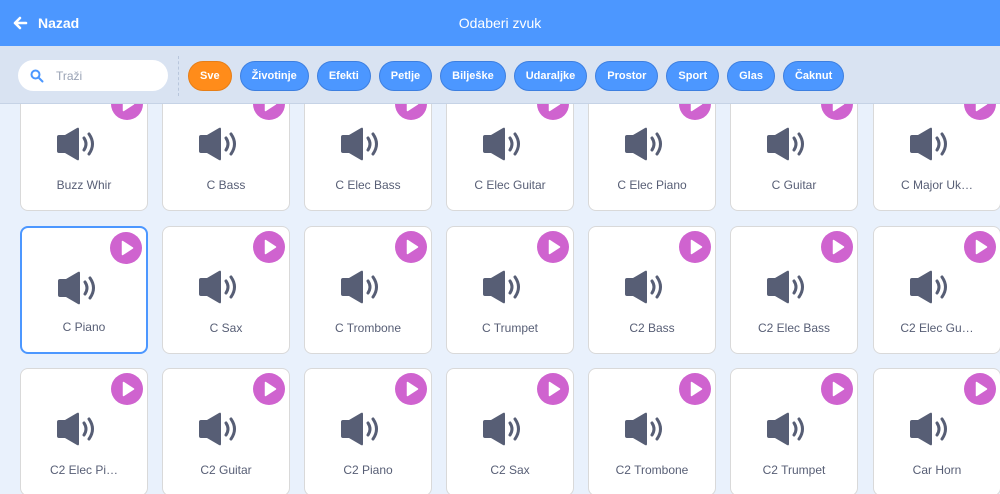  Describe the element at coordinates (510, 185) in the screenshot. I see `sound-name: C Elec Guitar` at that location.